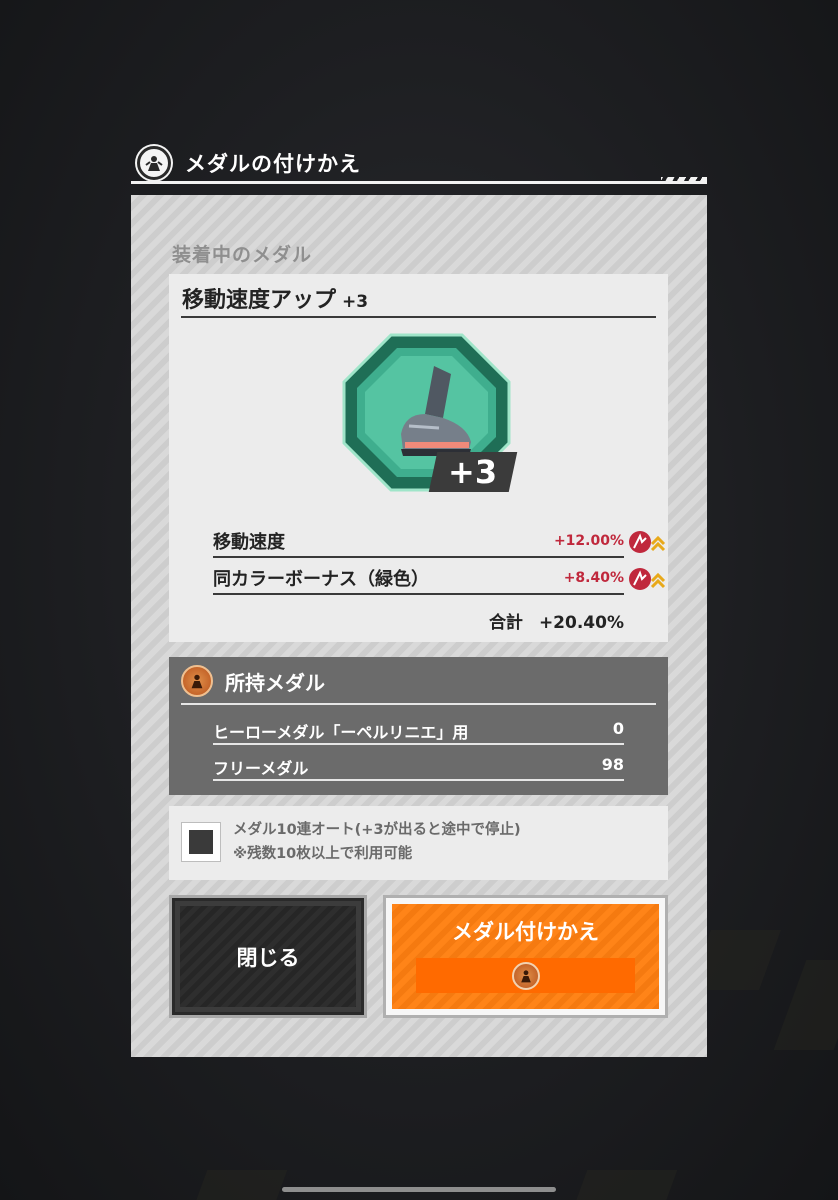  What do you see at coordinates (505, 623) in the screenshot?
I see `total-label: 合計` at bounding box center [505, 623].